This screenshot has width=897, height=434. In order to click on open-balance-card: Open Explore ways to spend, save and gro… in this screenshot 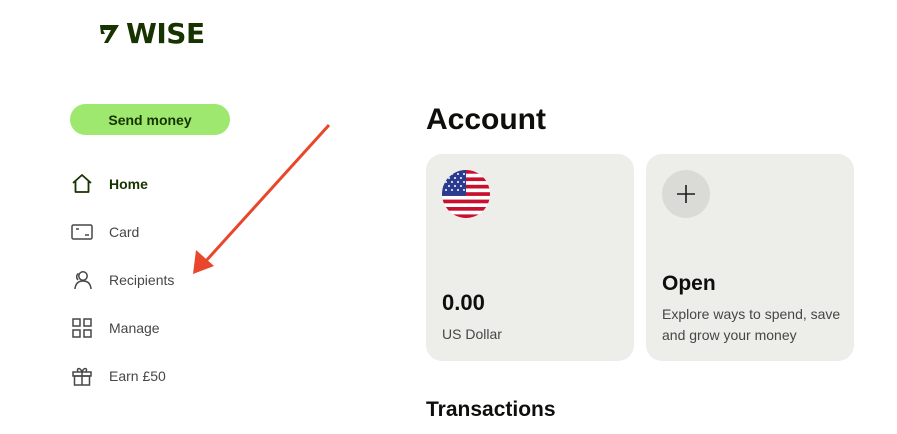, I will do `click(750, 257)`.